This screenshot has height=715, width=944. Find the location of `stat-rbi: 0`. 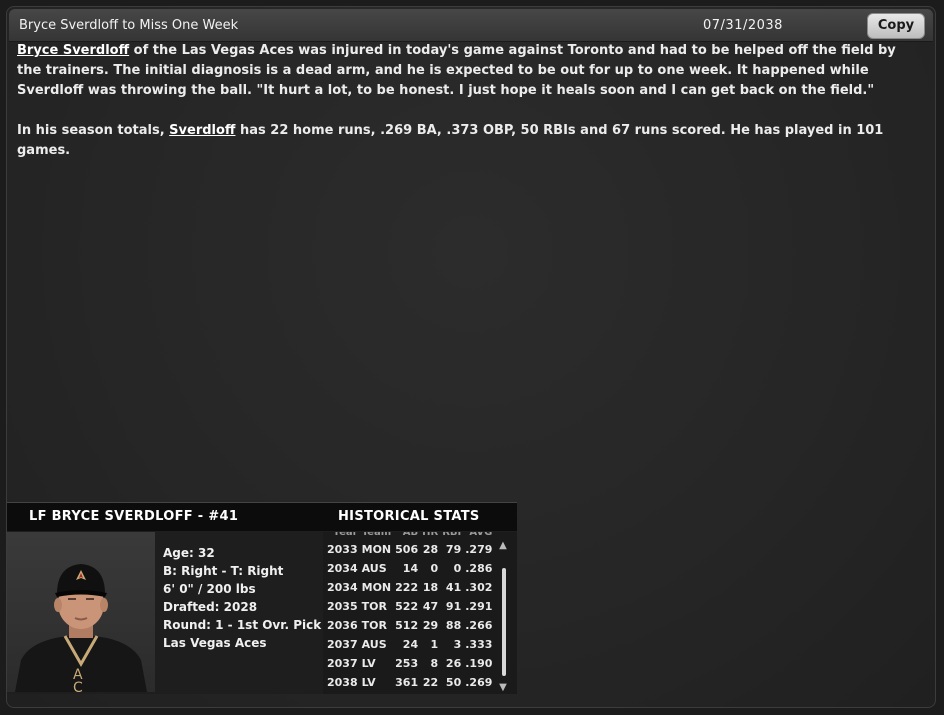

stat-rbi: 0 is located at coordinates (457, 568).